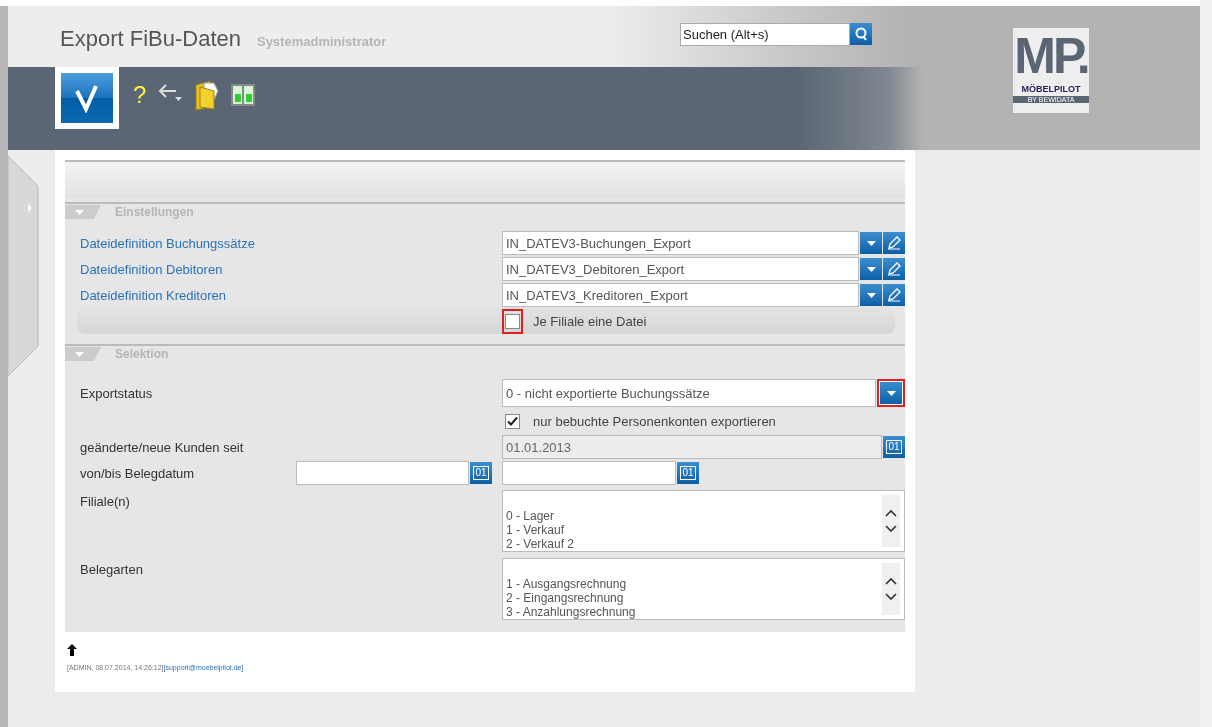  Describe the element at coordinates (689, 393) in the screenshot. I see `select-field: 0 - nicht exportierte Buchungssätze` at that location.